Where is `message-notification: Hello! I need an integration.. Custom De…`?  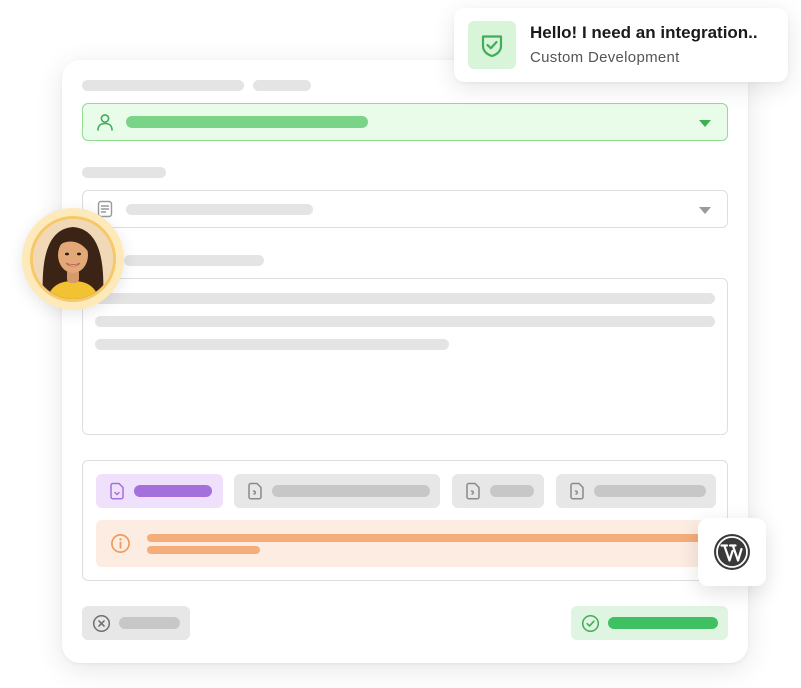
message-notification: Hello! I need an integration.. Custom De… is located at coordinates (621, 45).